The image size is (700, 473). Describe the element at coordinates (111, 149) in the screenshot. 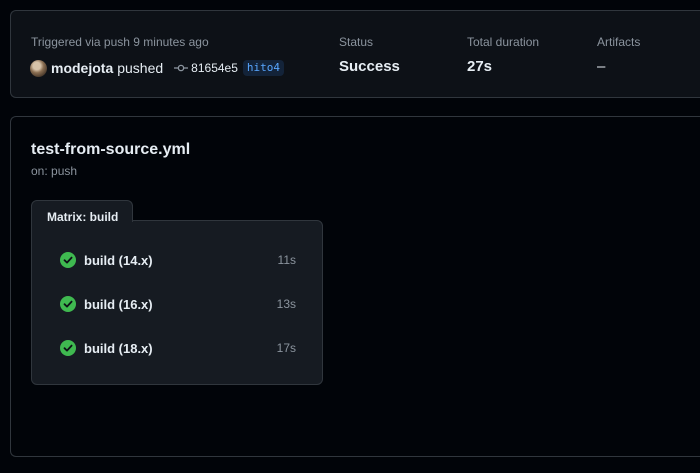

I see `workflow-file-title: test-from-source.yml` at that location.